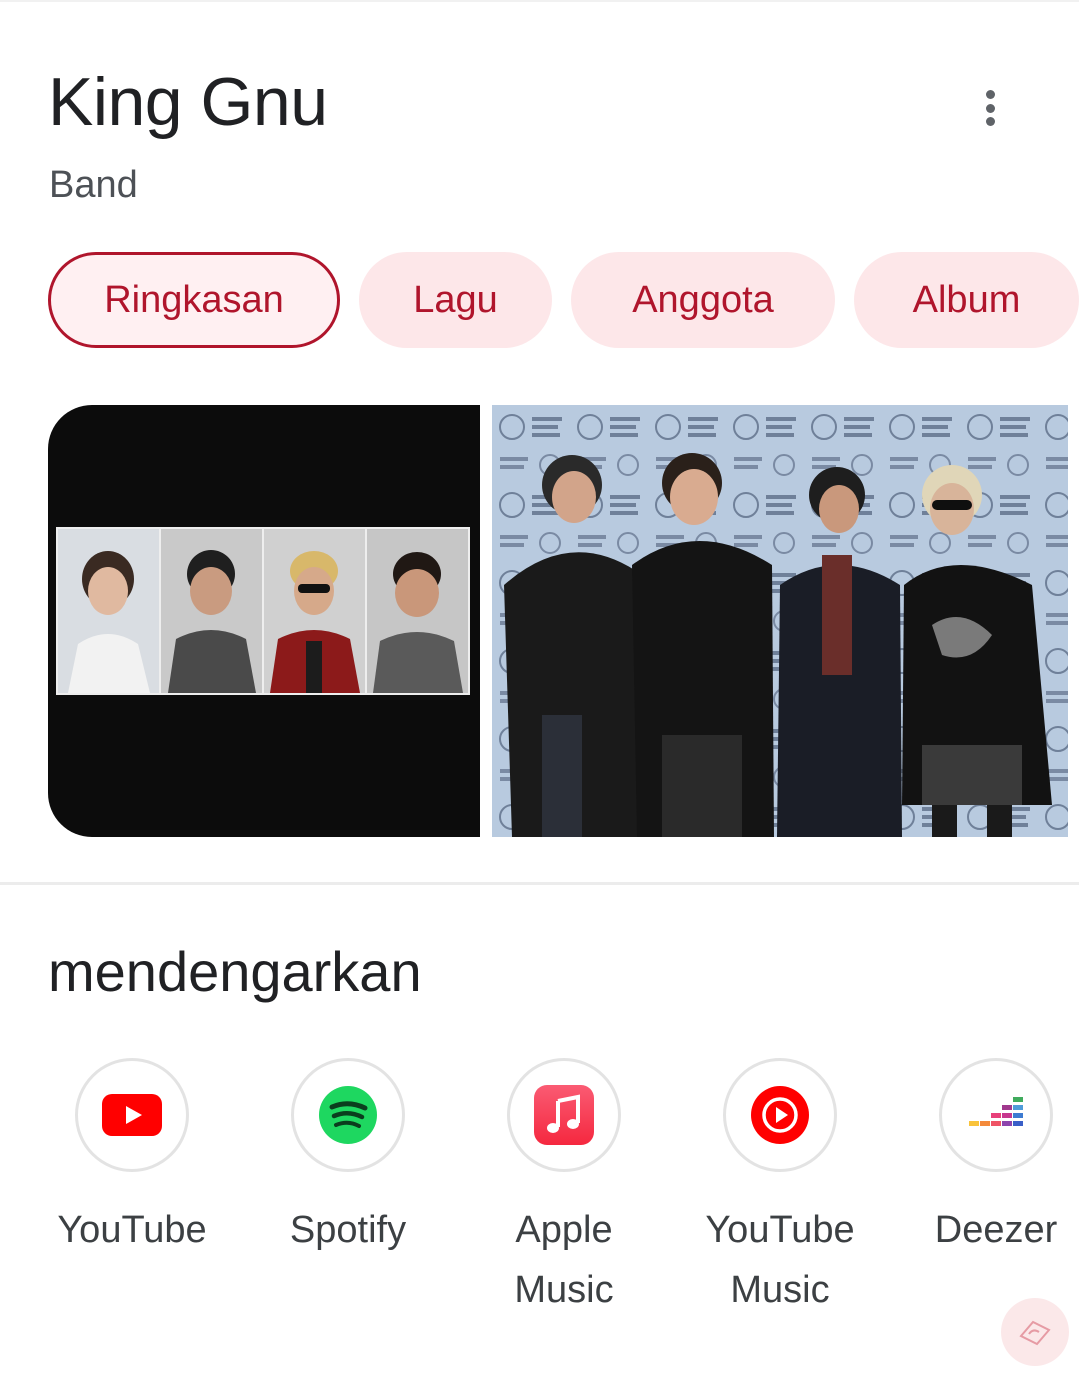  I want to click on member-portraits, so click(263, 611).